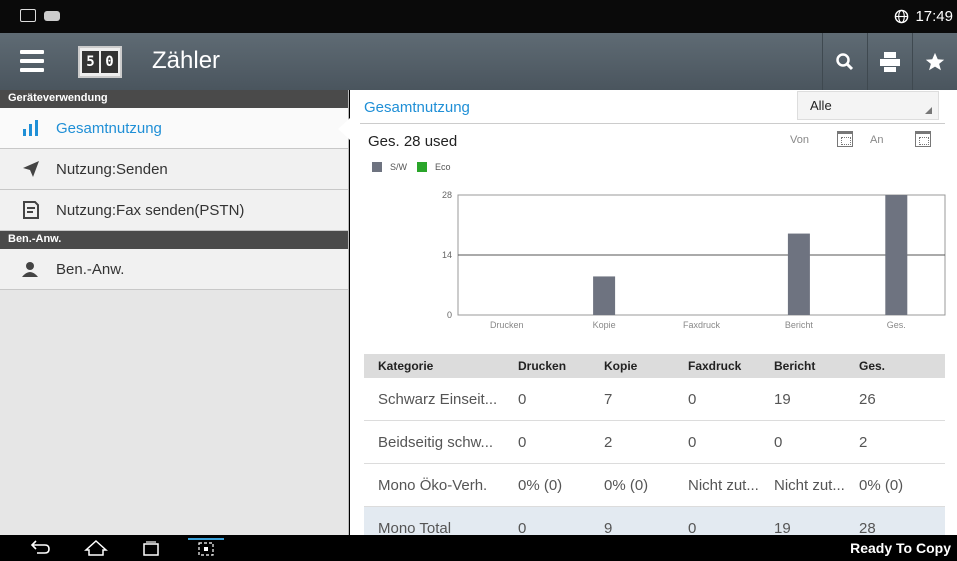 The height and width of the screenshot is (561, 957). I want to click on y-tick-label: 0, so click(449, 315).